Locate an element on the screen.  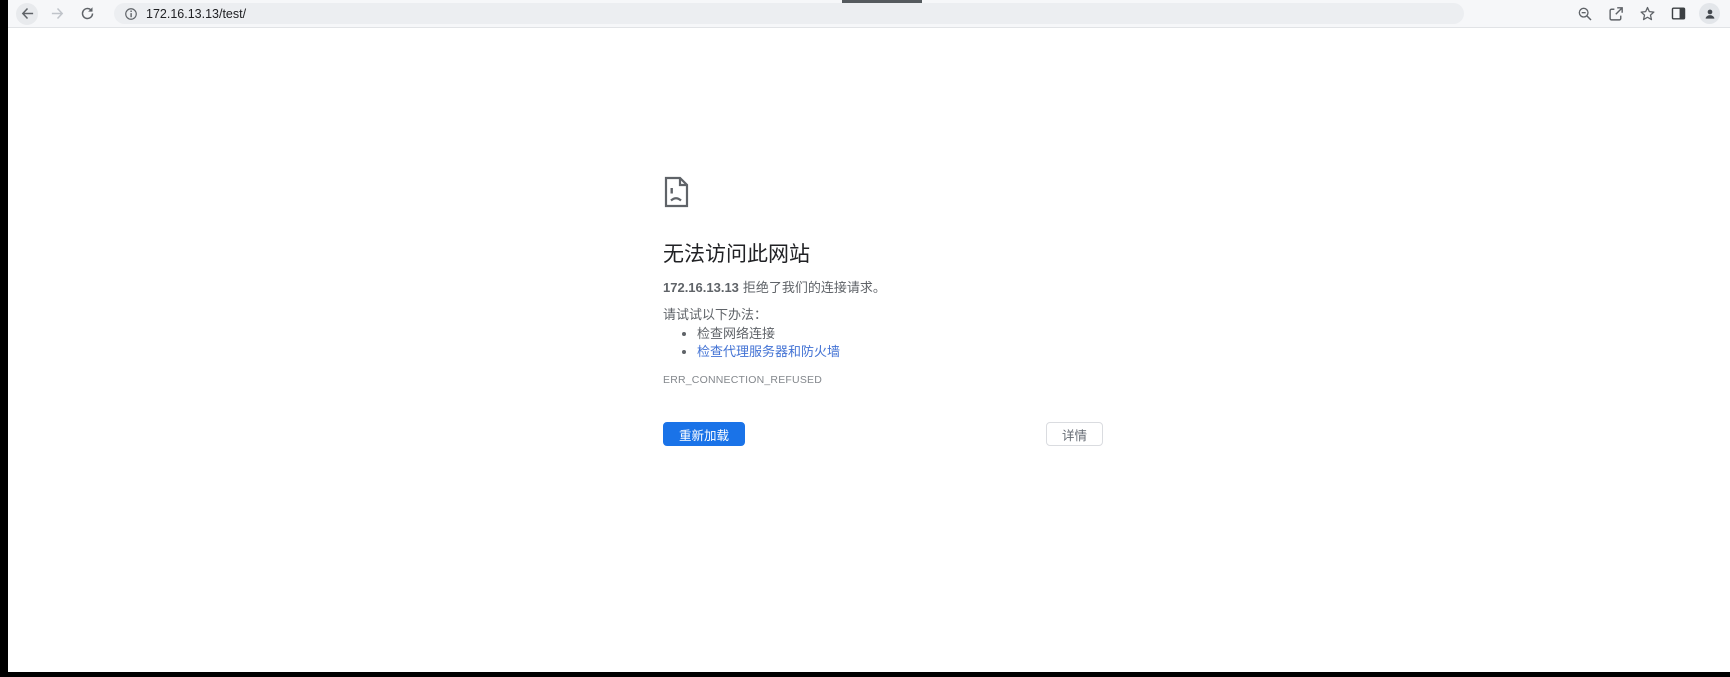
error-title: 无法访问此网站 is located at coordinates (736, 254).